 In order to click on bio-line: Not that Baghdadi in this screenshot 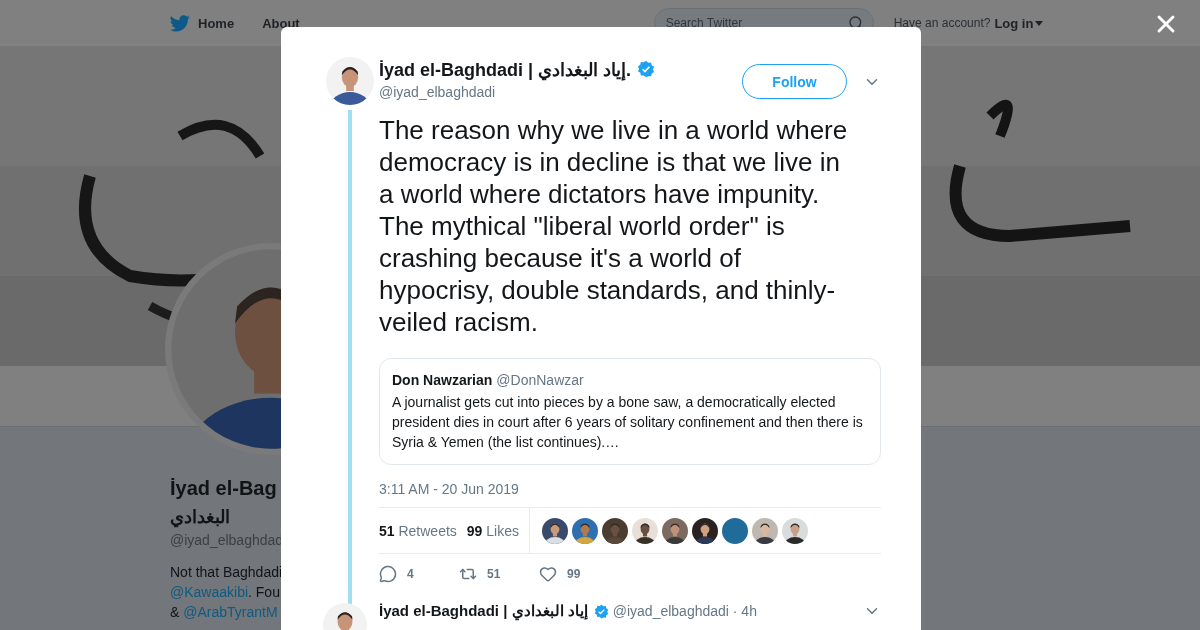, I will do `click(226, 572)`.